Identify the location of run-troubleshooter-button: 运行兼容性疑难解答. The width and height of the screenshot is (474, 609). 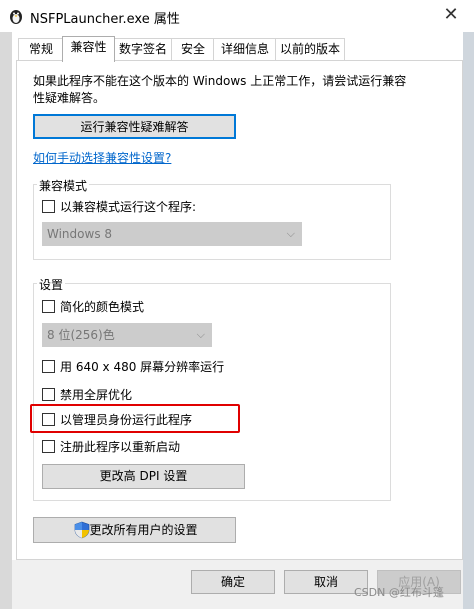
(134, 126).